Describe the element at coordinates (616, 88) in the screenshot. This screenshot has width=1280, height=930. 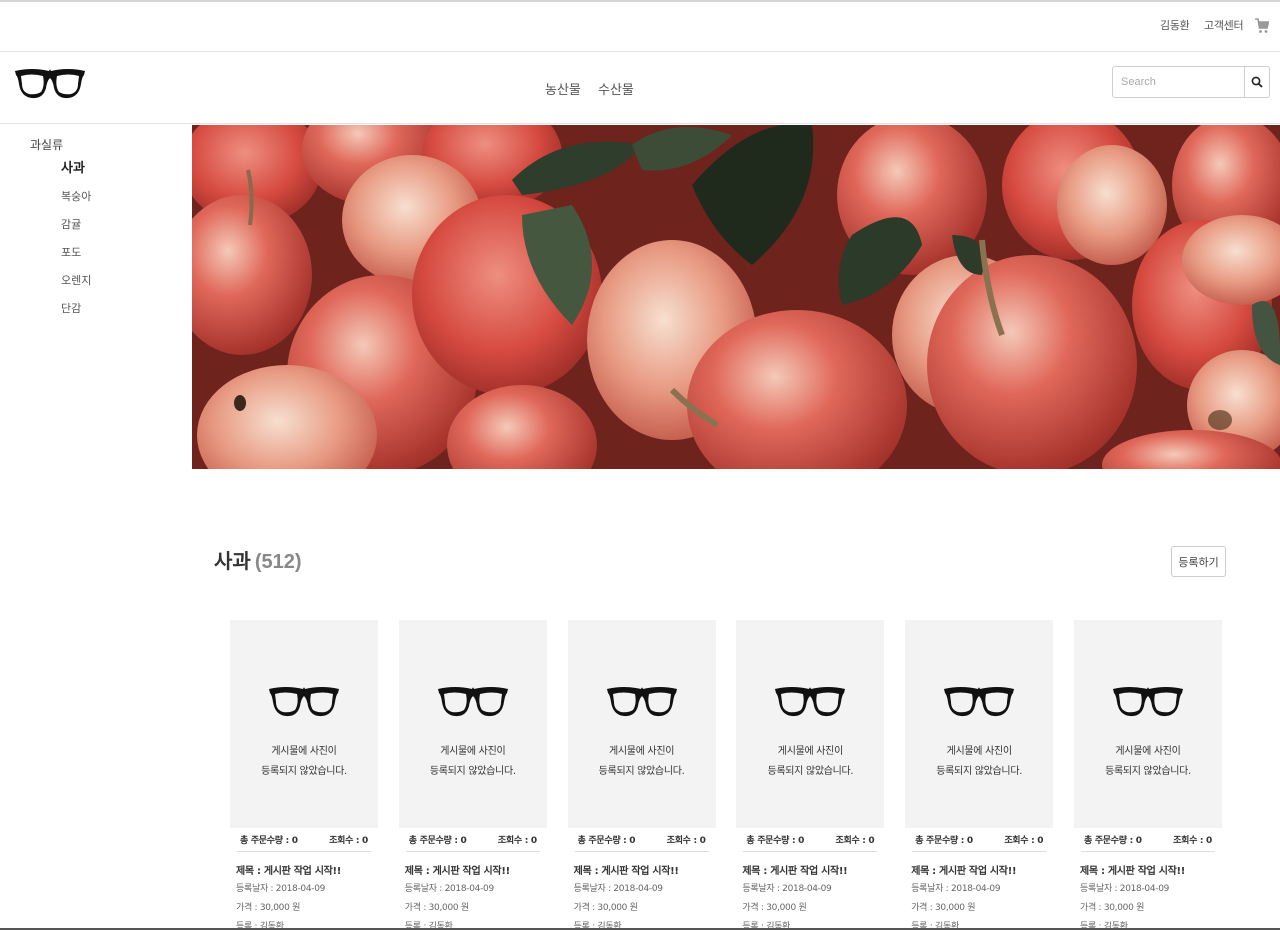
I see `nav-marine: 수산물` at that location.